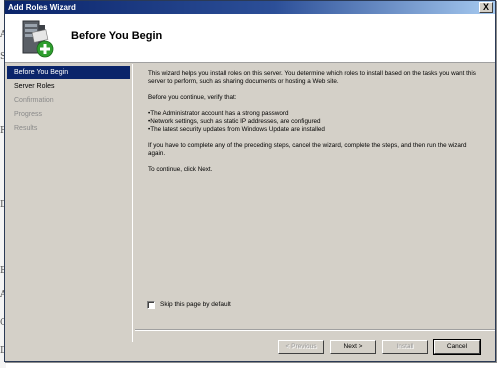  Describe the element at coordinates (34, 100) in the screenshot. I see `step-confirmation: Confirmation` at that location.